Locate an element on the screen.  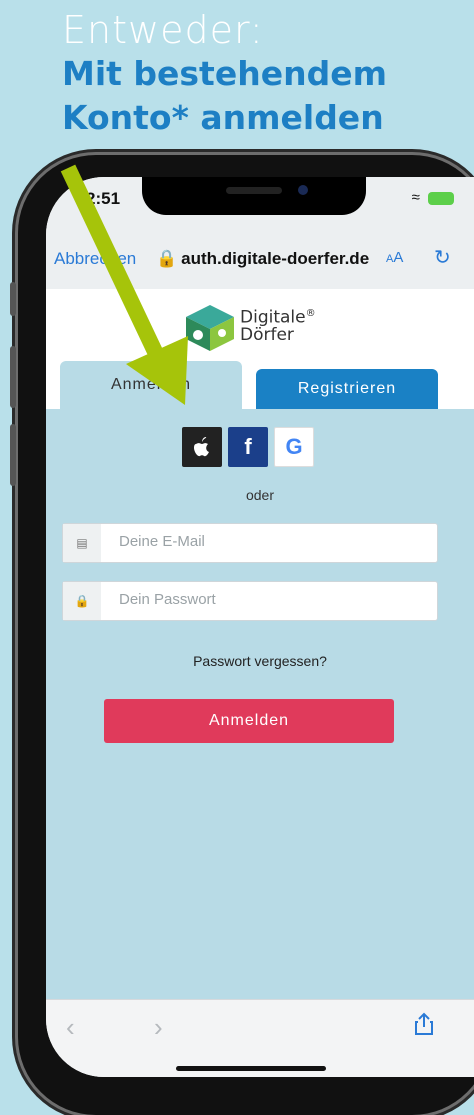
wifi-icon: ≈ is located at coordinates (415, 197).